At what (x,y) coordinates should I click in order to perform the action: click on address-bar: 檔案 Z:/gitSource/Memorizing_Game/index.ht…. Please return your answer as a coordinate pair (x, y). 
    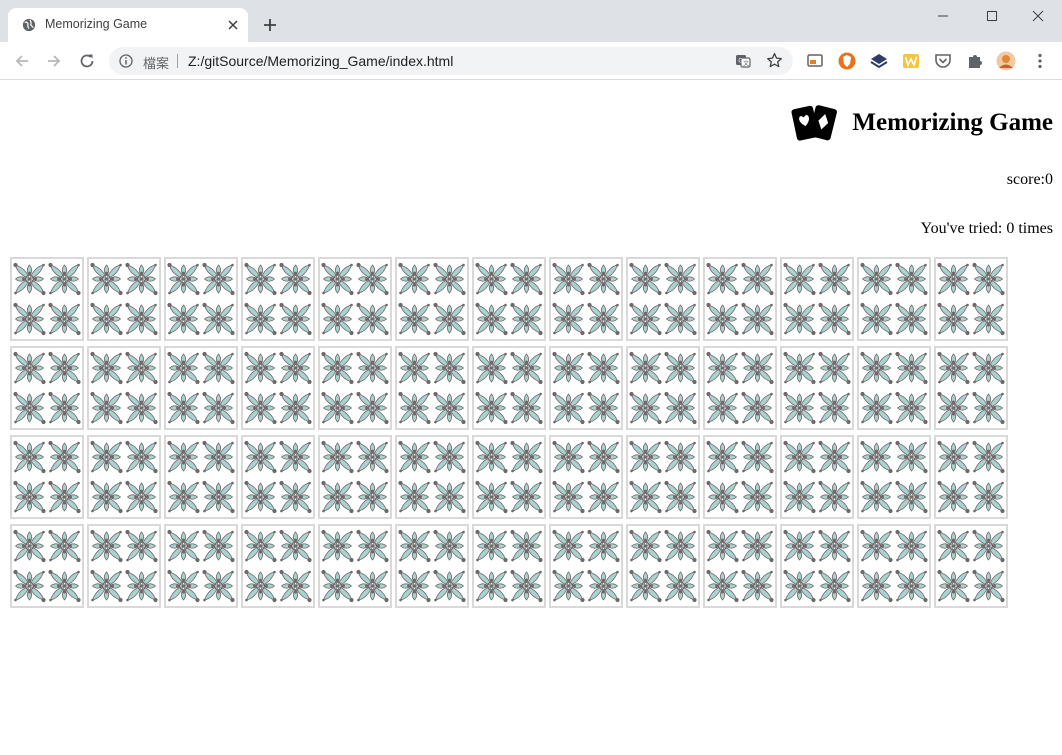
    Looking at the image, I should click on (451, 61).